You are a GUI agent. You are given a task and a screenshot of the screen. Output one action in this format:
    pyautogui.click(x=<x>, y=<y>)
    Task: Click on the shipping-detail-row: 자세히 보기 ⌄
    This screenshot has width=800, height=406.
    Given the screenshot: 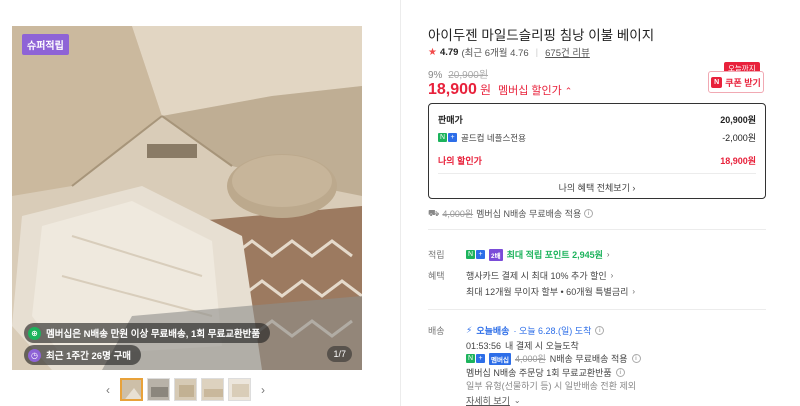 What is the action you would take?
    pyautogui.click(x=493, y=400)
    